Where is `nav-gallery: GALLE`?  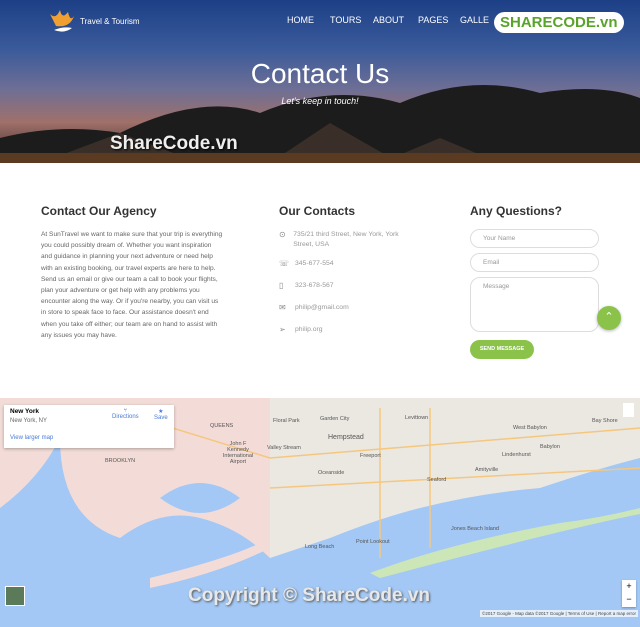 nav-gallery: GALLE is located at coordinates (474, 20).